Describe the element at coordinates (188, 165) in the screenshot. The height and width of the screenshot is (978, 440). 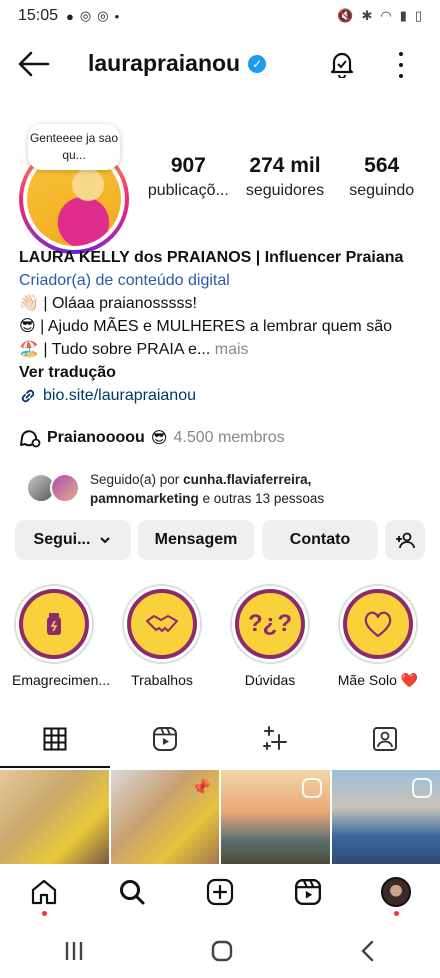
I see `posts-count: 907` at that location.